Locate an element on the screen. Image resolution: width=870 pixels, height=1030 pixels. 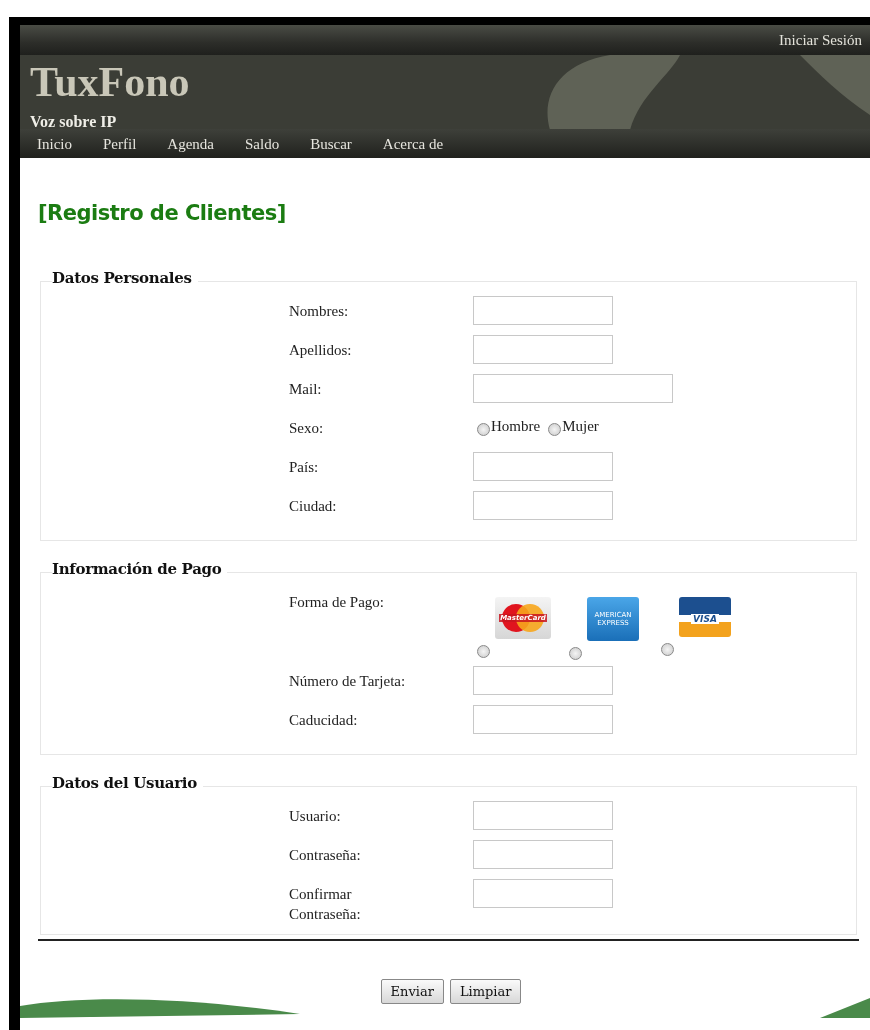
field-label: Usuario: is located at coordinates (315, 816).